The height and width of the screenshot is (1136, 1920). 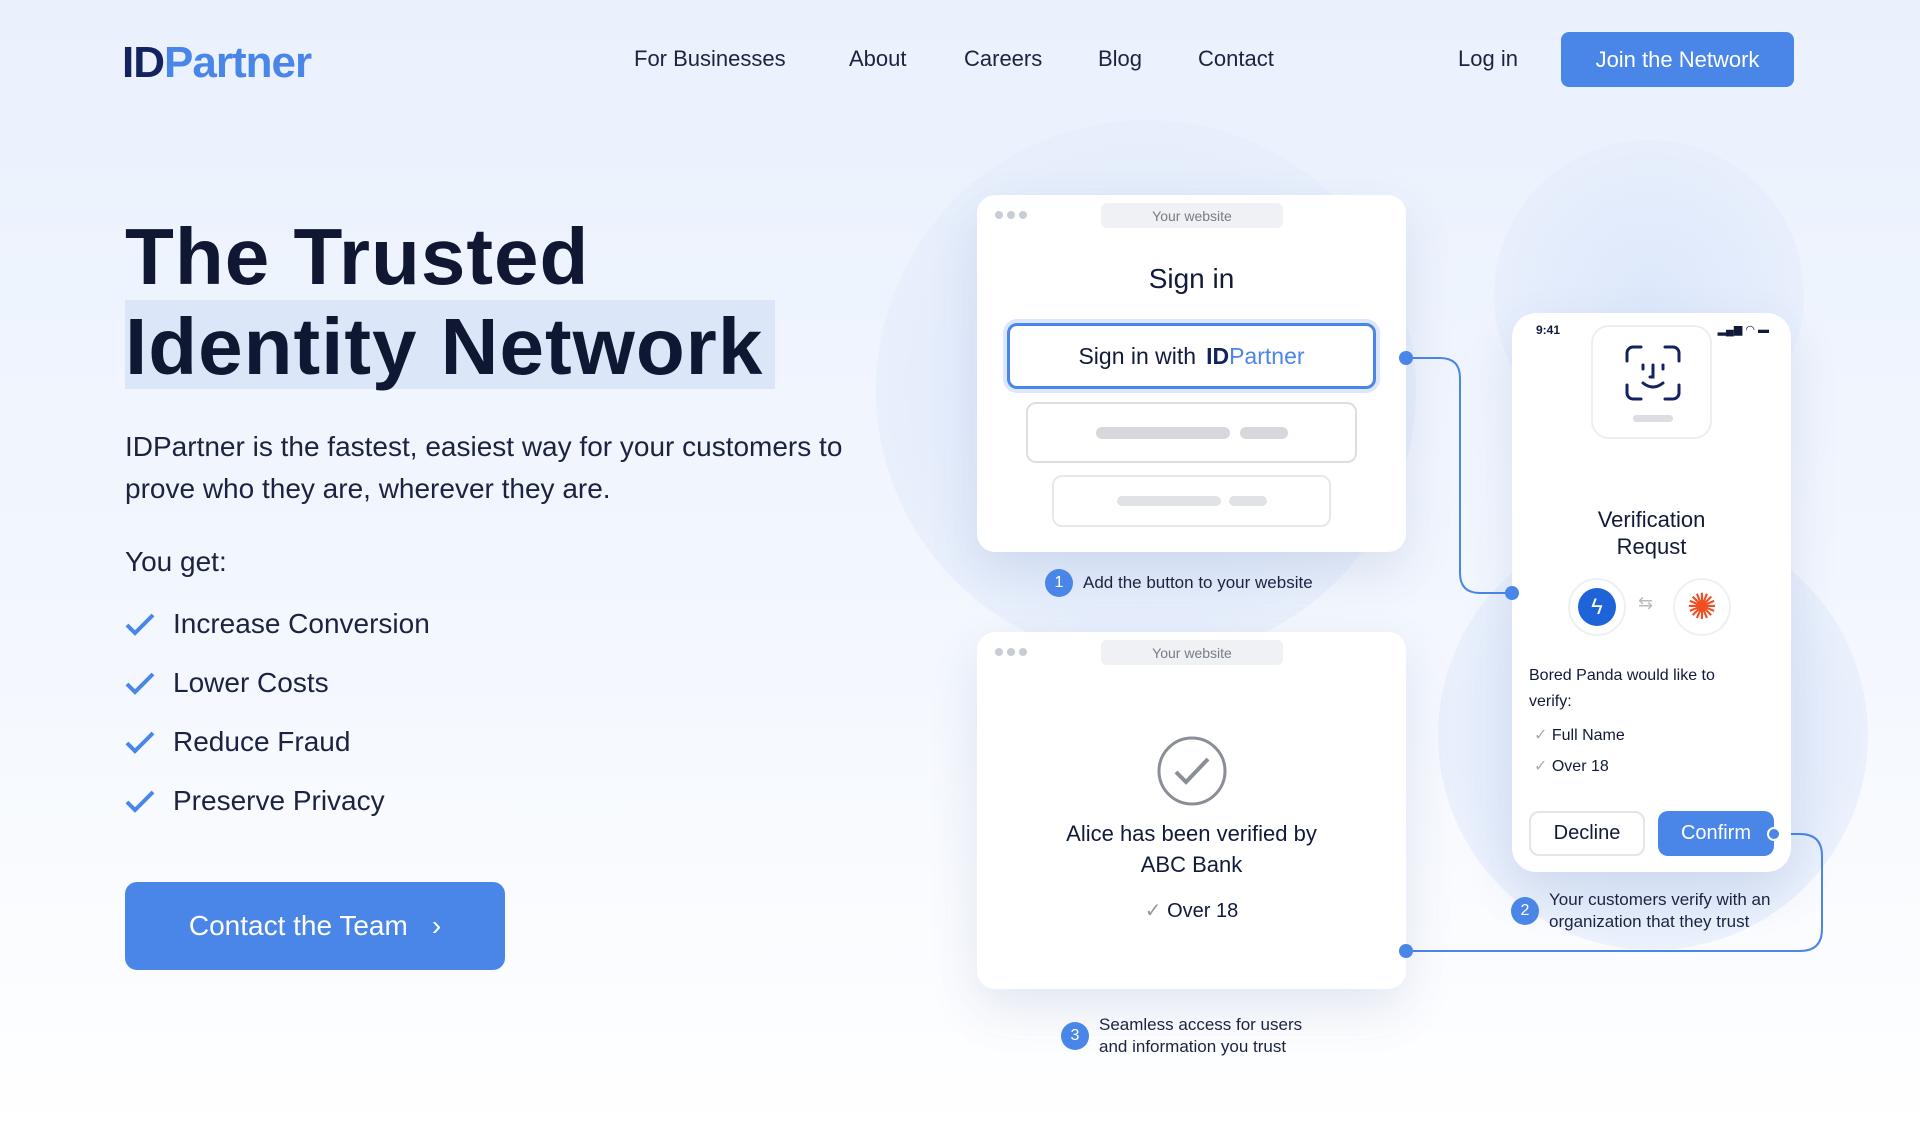 I want to click on sunburst-logo-icon: ✺, so click(x=1702, y=607).